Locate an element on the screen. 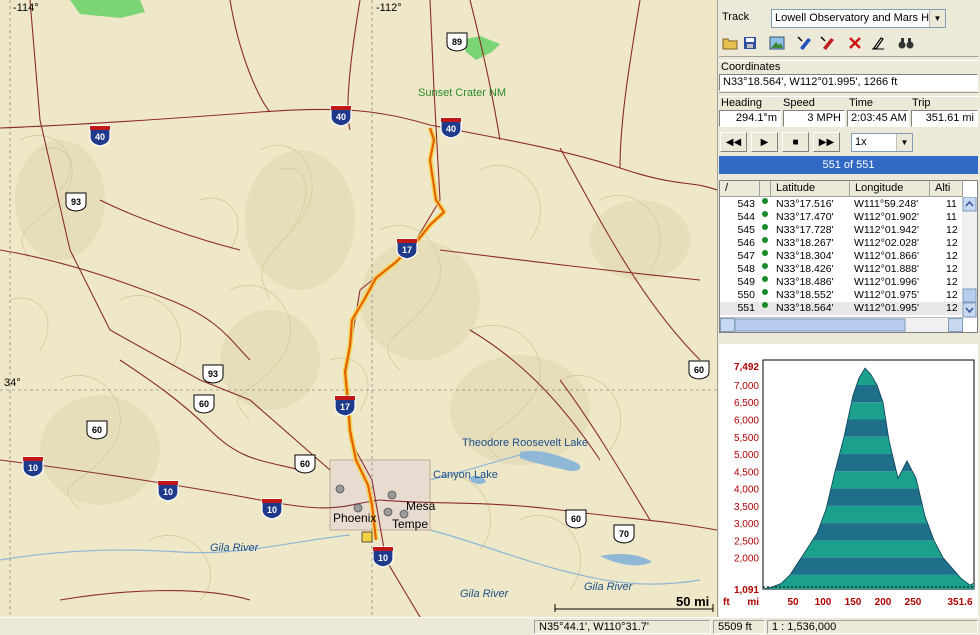  table-row: 549 N33°18.486' W112°01.996' 12 is located at coordinates (841, 282).